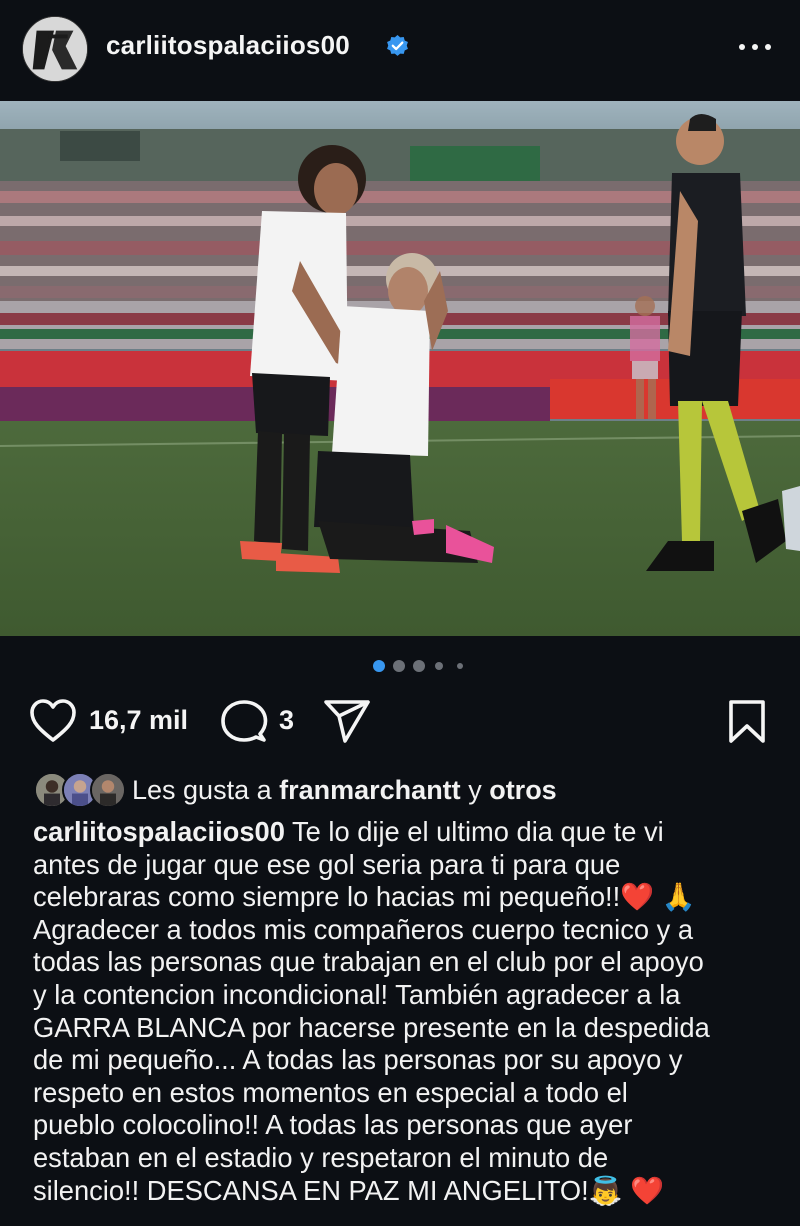 This screenshot has height=1226, width=800. I want to click on caption-author: carliitospalaciios00, so click(159, 831).